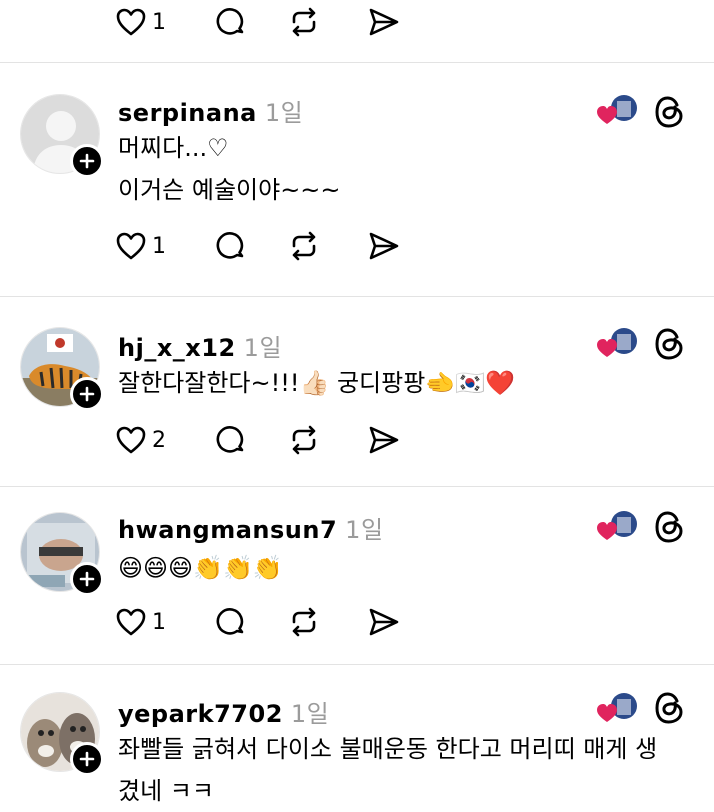  I want to click on username: serpinana, so click(187, 113).